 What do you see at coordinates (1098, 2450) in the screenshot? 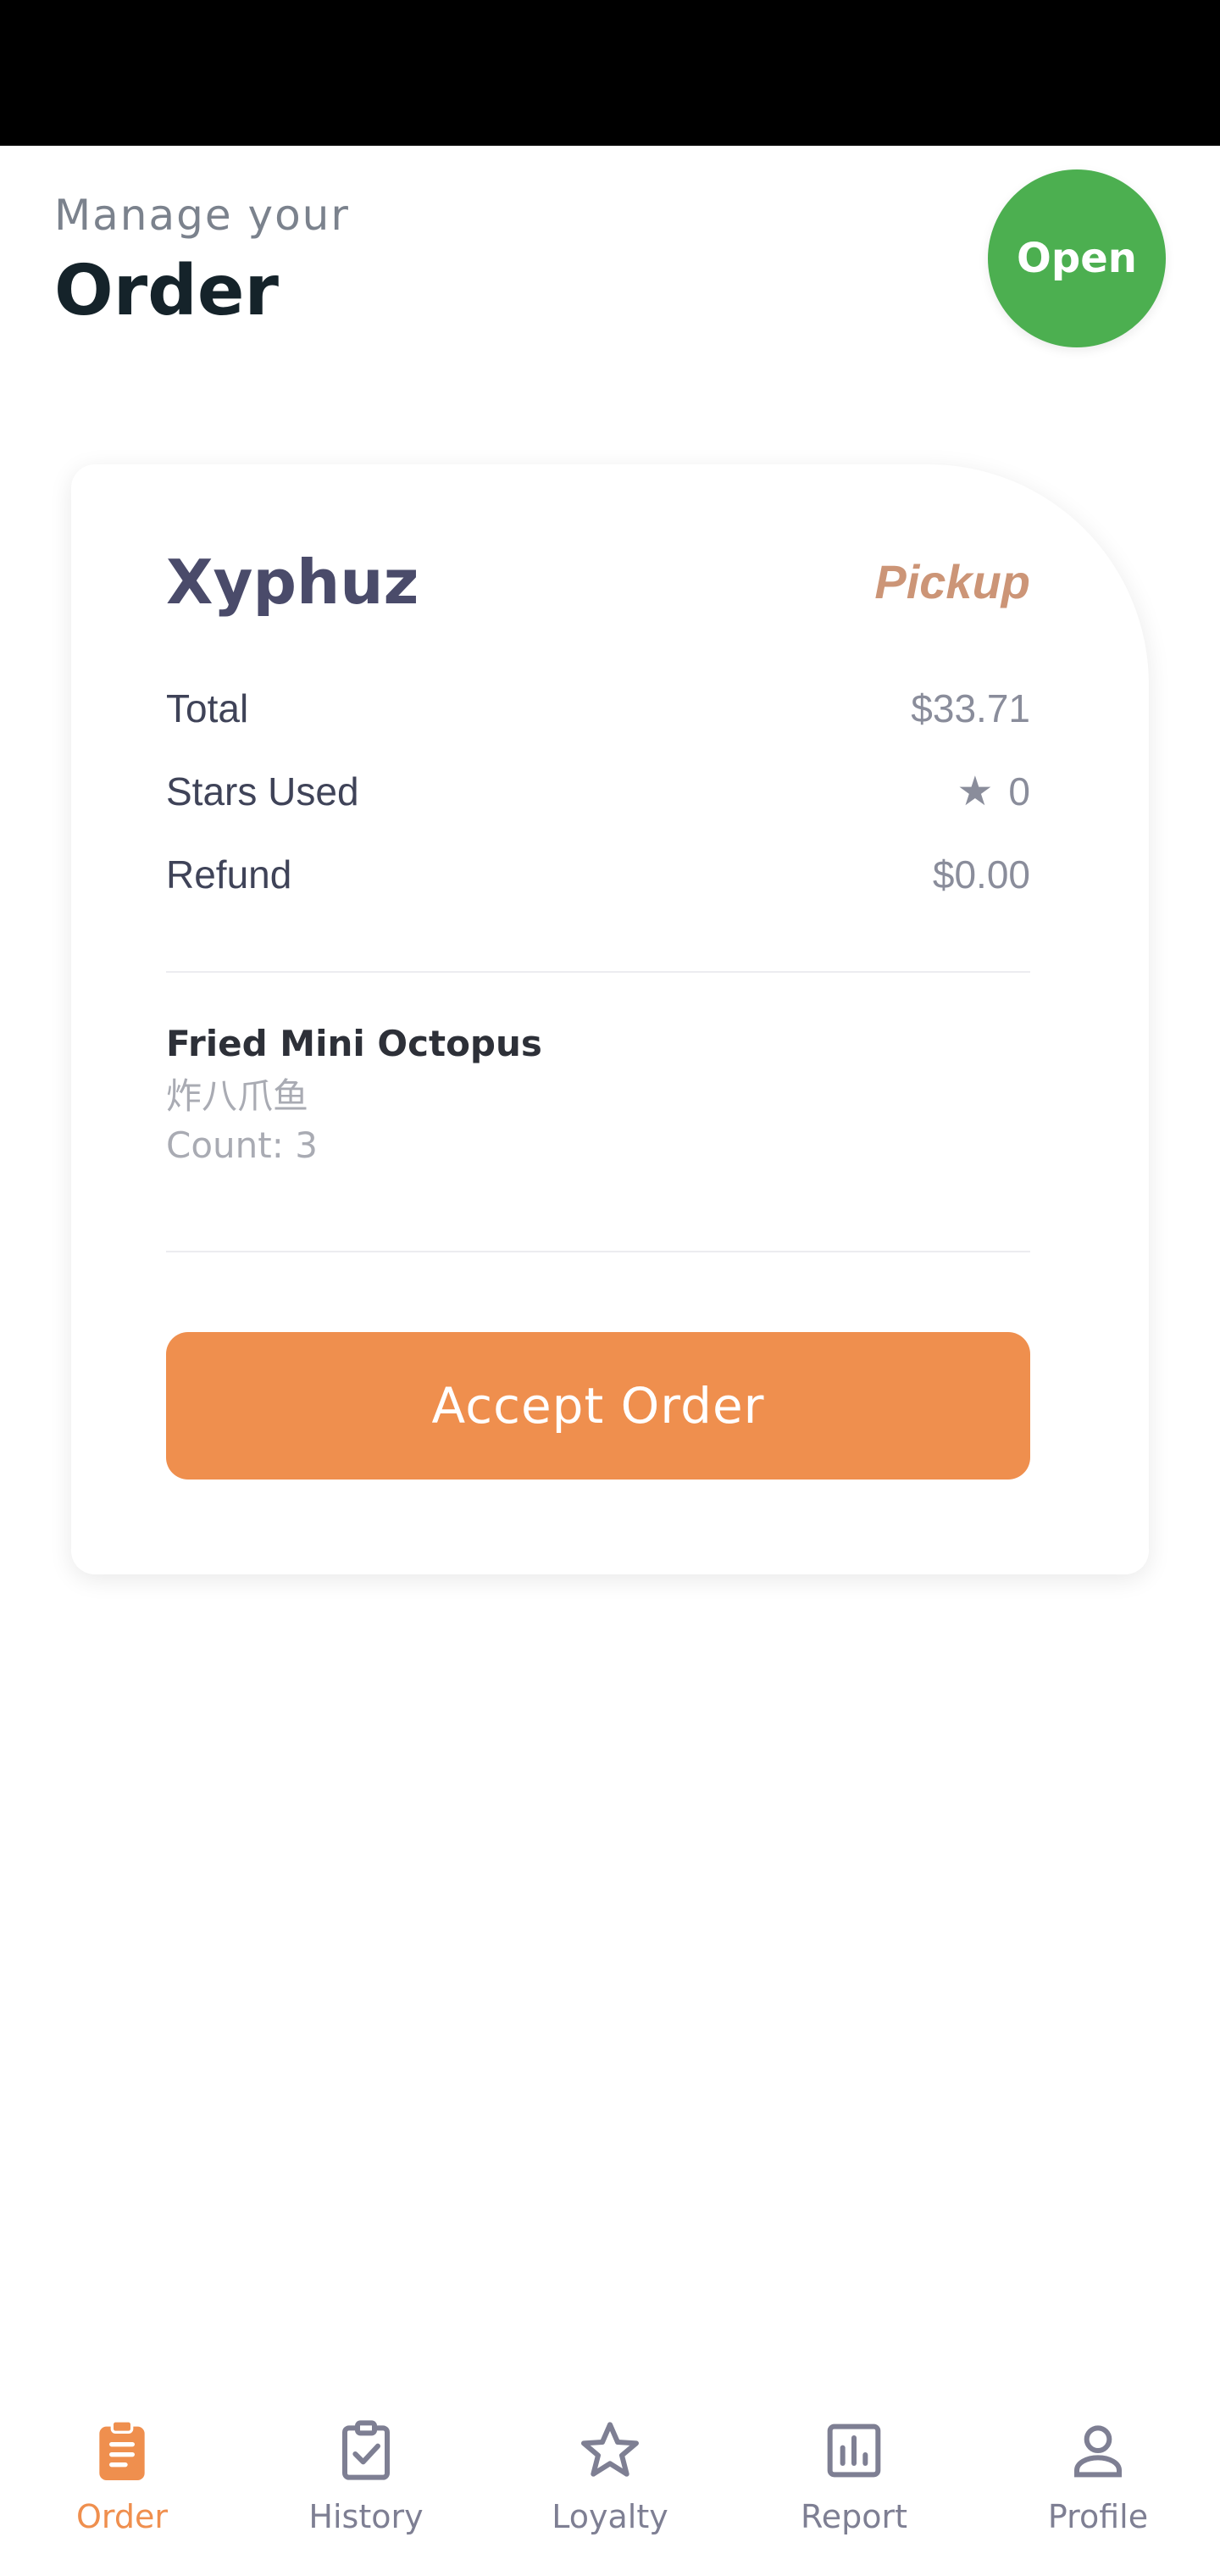
I see `person-icon` at bounding box center [1098, 2450].